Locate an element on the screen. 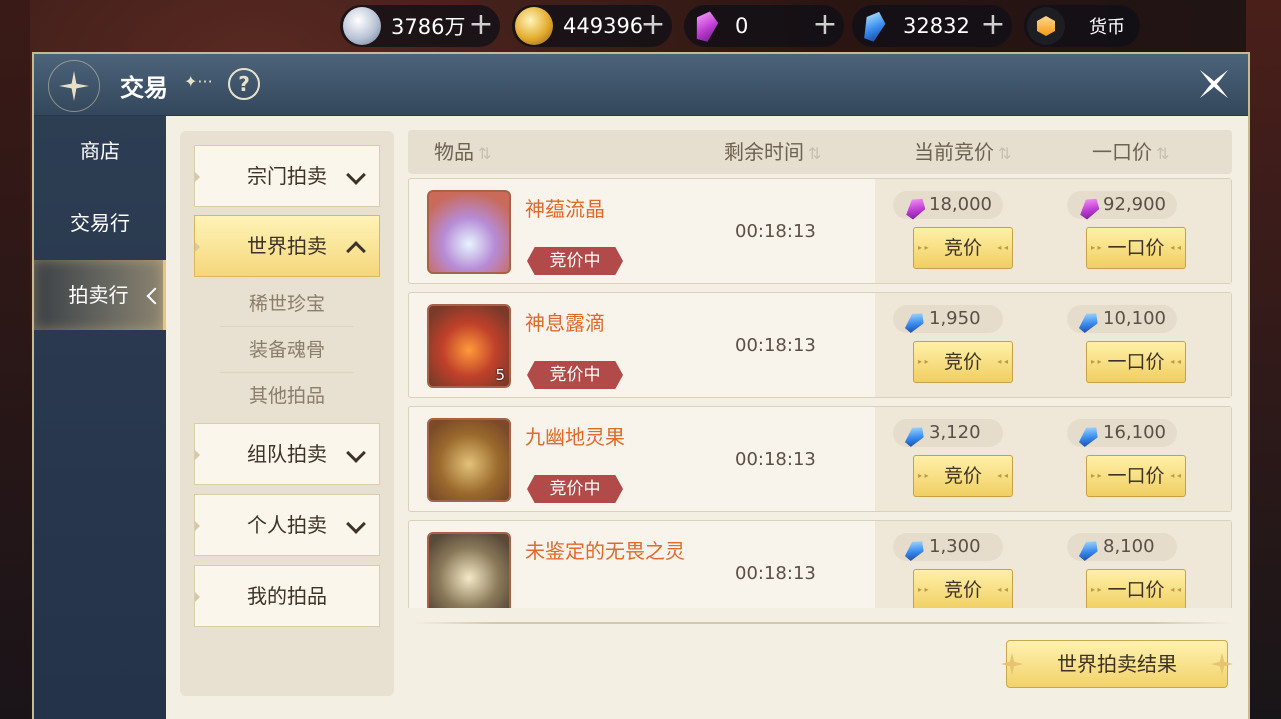 The image size is (1281, 719). category-personal-auction: 个人拍卖 is located at coordinates (287, 525).